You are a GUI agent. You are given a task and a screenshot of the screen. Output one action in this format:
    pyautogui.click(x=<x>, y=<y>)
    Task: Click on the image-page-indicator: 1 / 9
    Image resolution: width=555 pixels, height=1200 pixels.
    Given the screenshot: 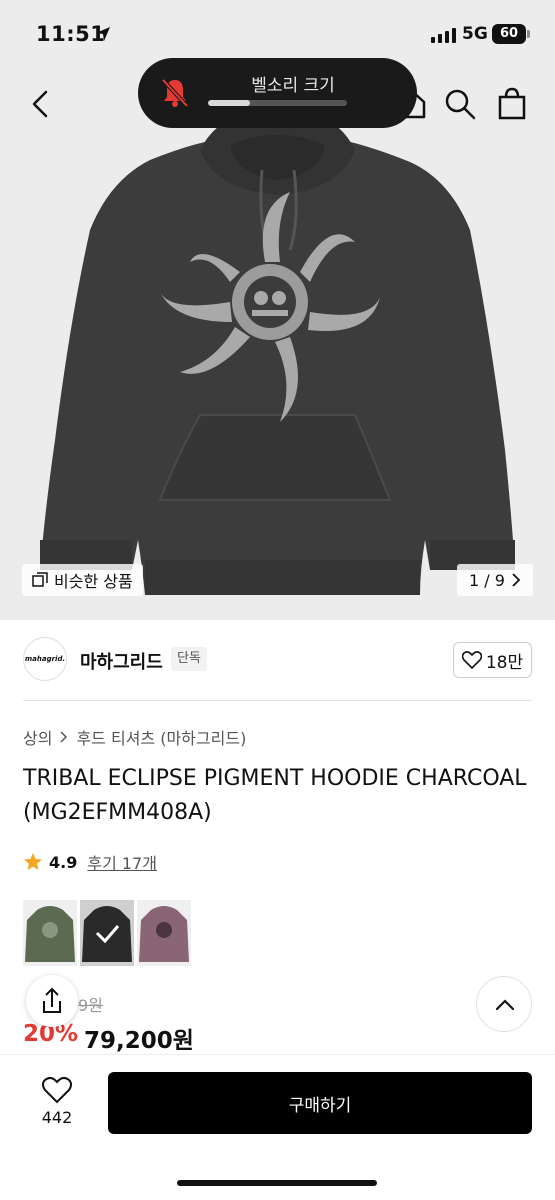 What is the action you would take?
    pyautogui.click(x=495, y=580)
    